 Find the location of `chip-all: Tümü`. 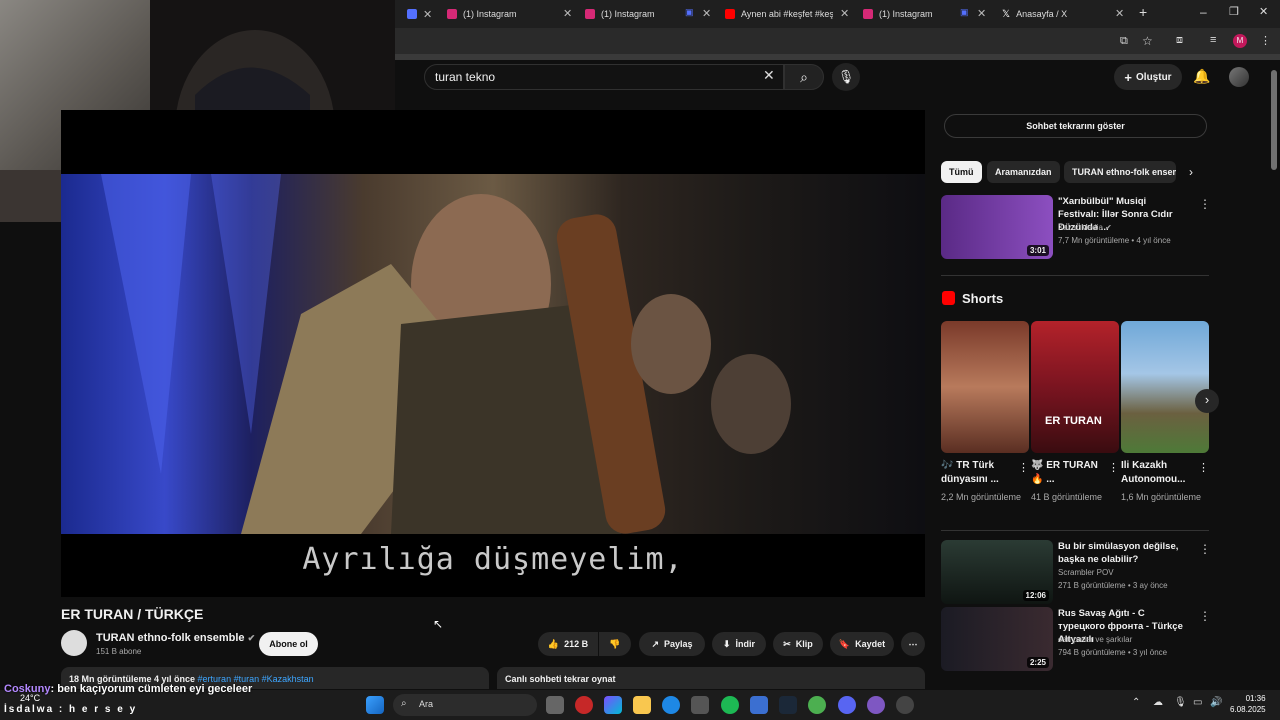

chip-all: Tümü is located at coordinates (961, 172).